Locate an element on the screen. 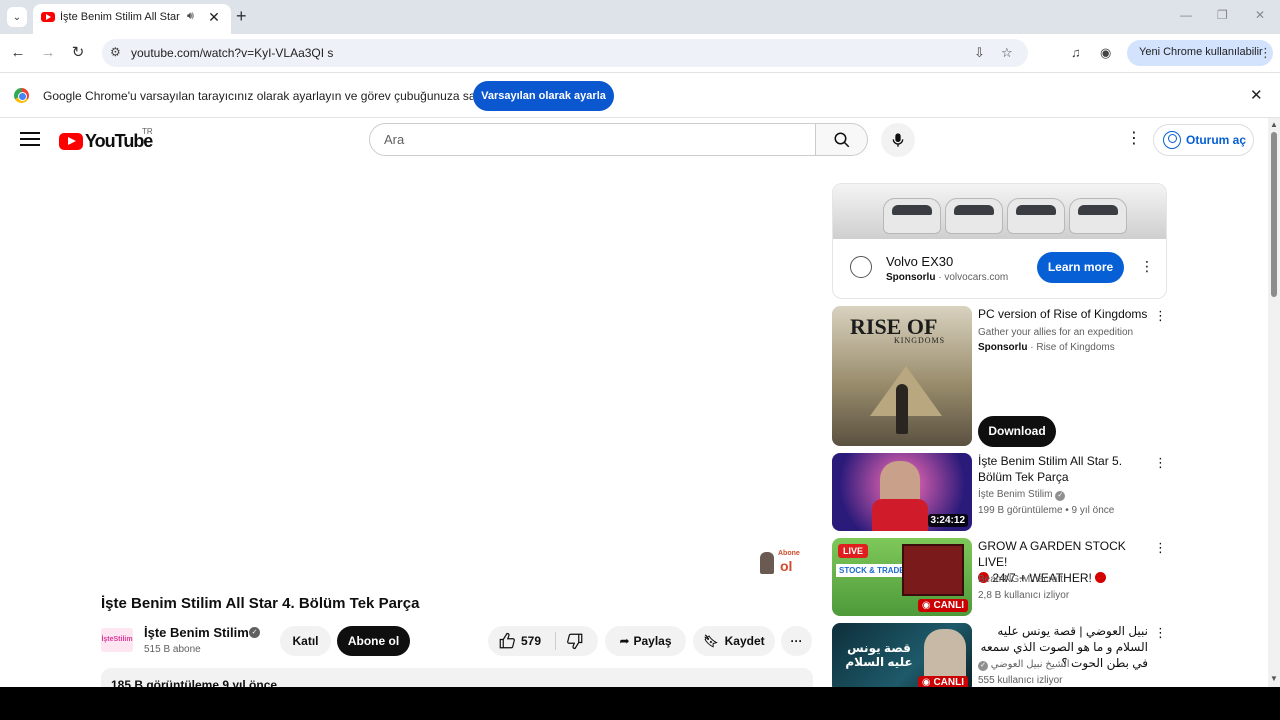 This screenshot has height=720, width=1280. download-button: Download is located at coordinates (1017, 431).